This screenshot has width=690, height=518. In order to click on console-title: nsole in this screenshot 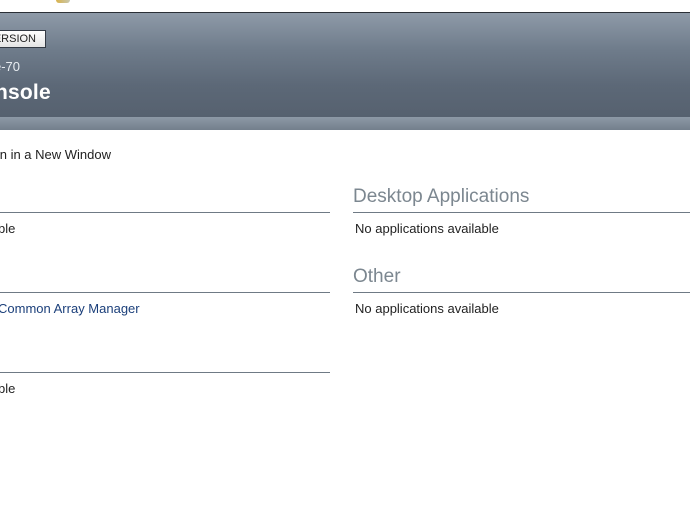, I will do `click(25, 92)`.